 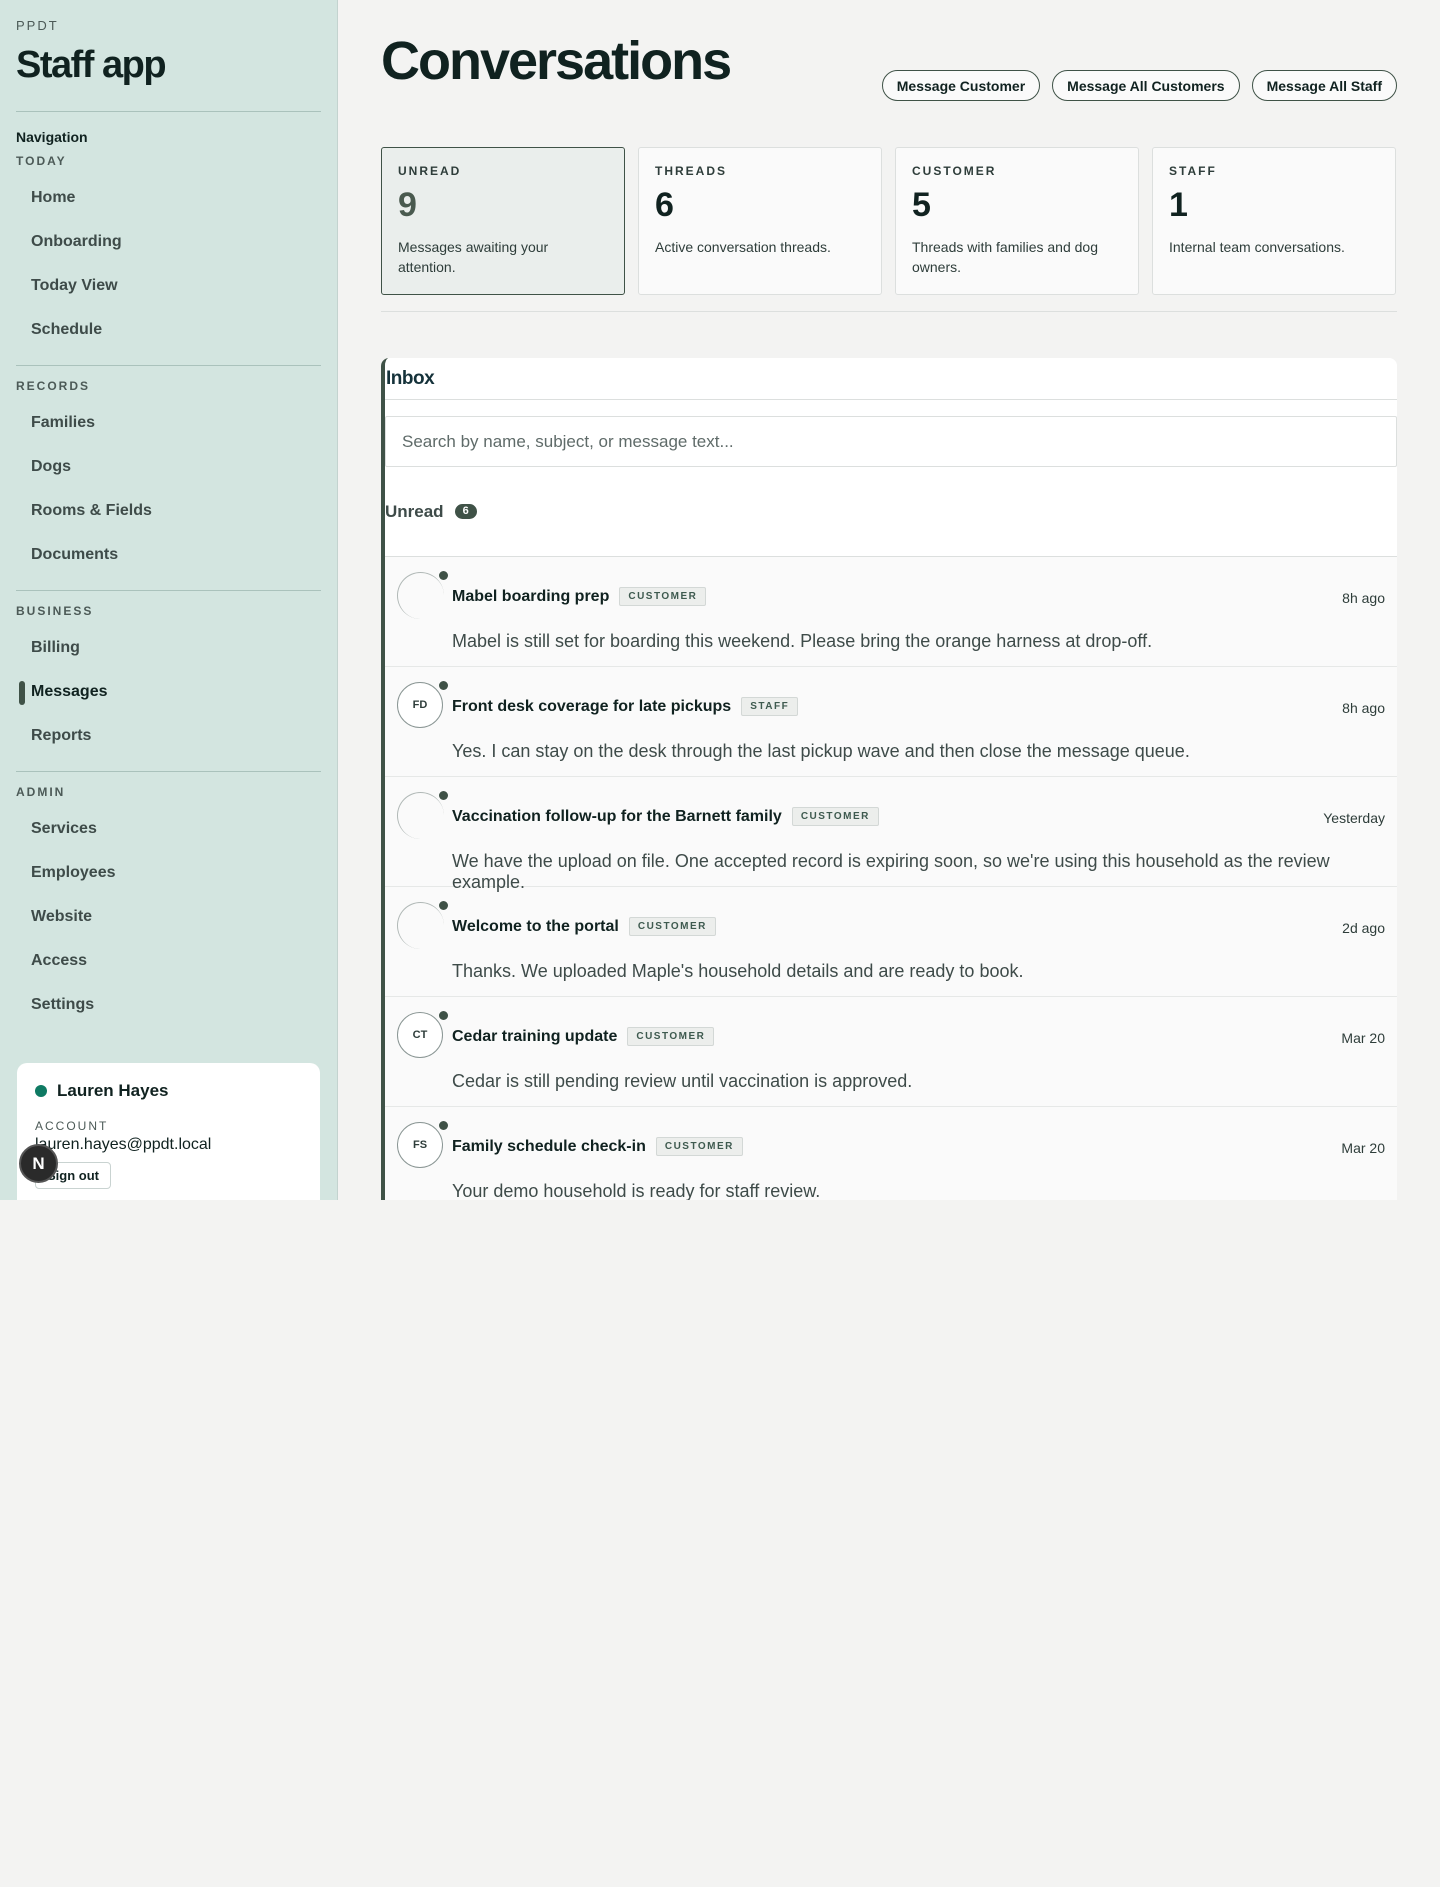 I want to click on floating-n-badge-icon: N, so click(x=38, y=1163).